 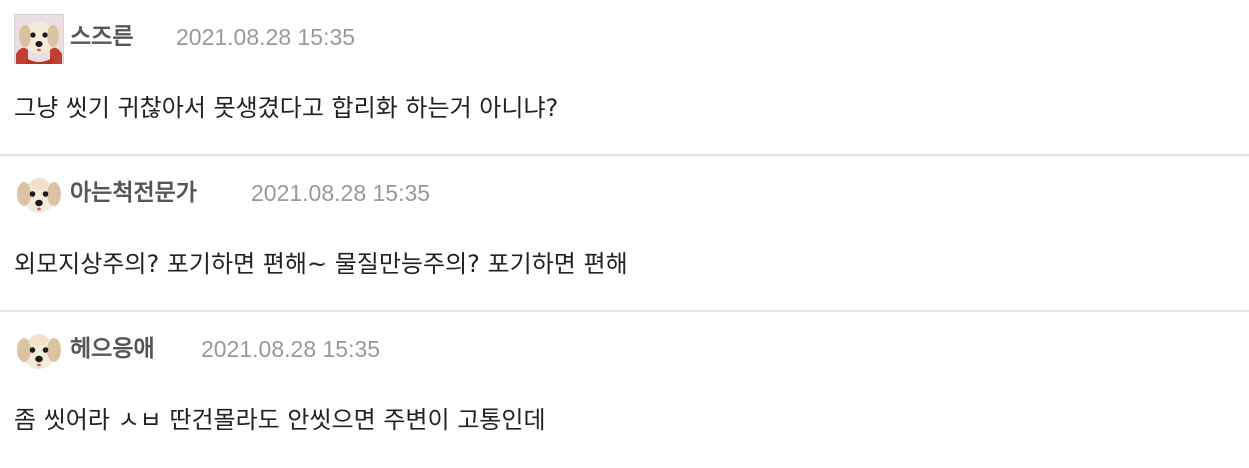 I want to click on comment-nickname: 헤으응애, so click(x=112, y=349).